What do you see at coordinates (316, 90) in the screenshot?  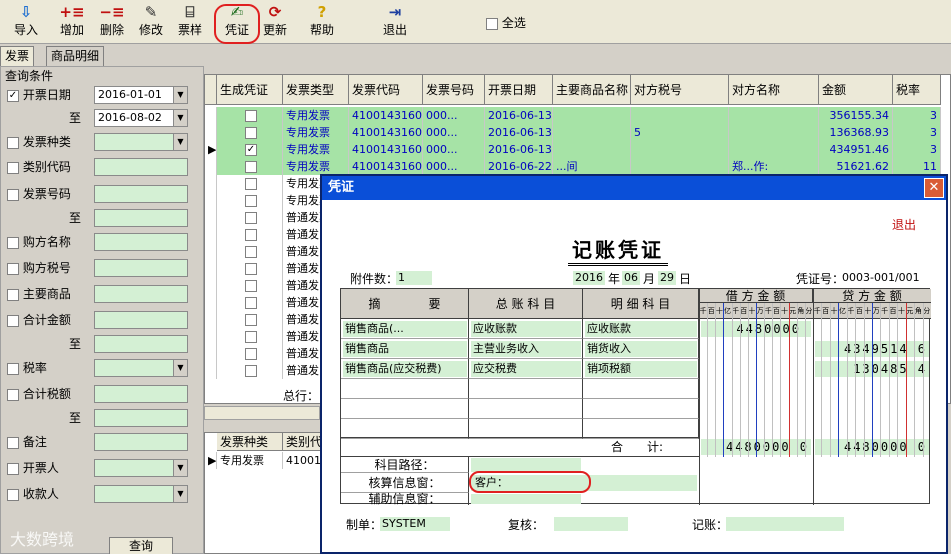 I see `grid-header: 发票类型` at bounding box center [316, 90].